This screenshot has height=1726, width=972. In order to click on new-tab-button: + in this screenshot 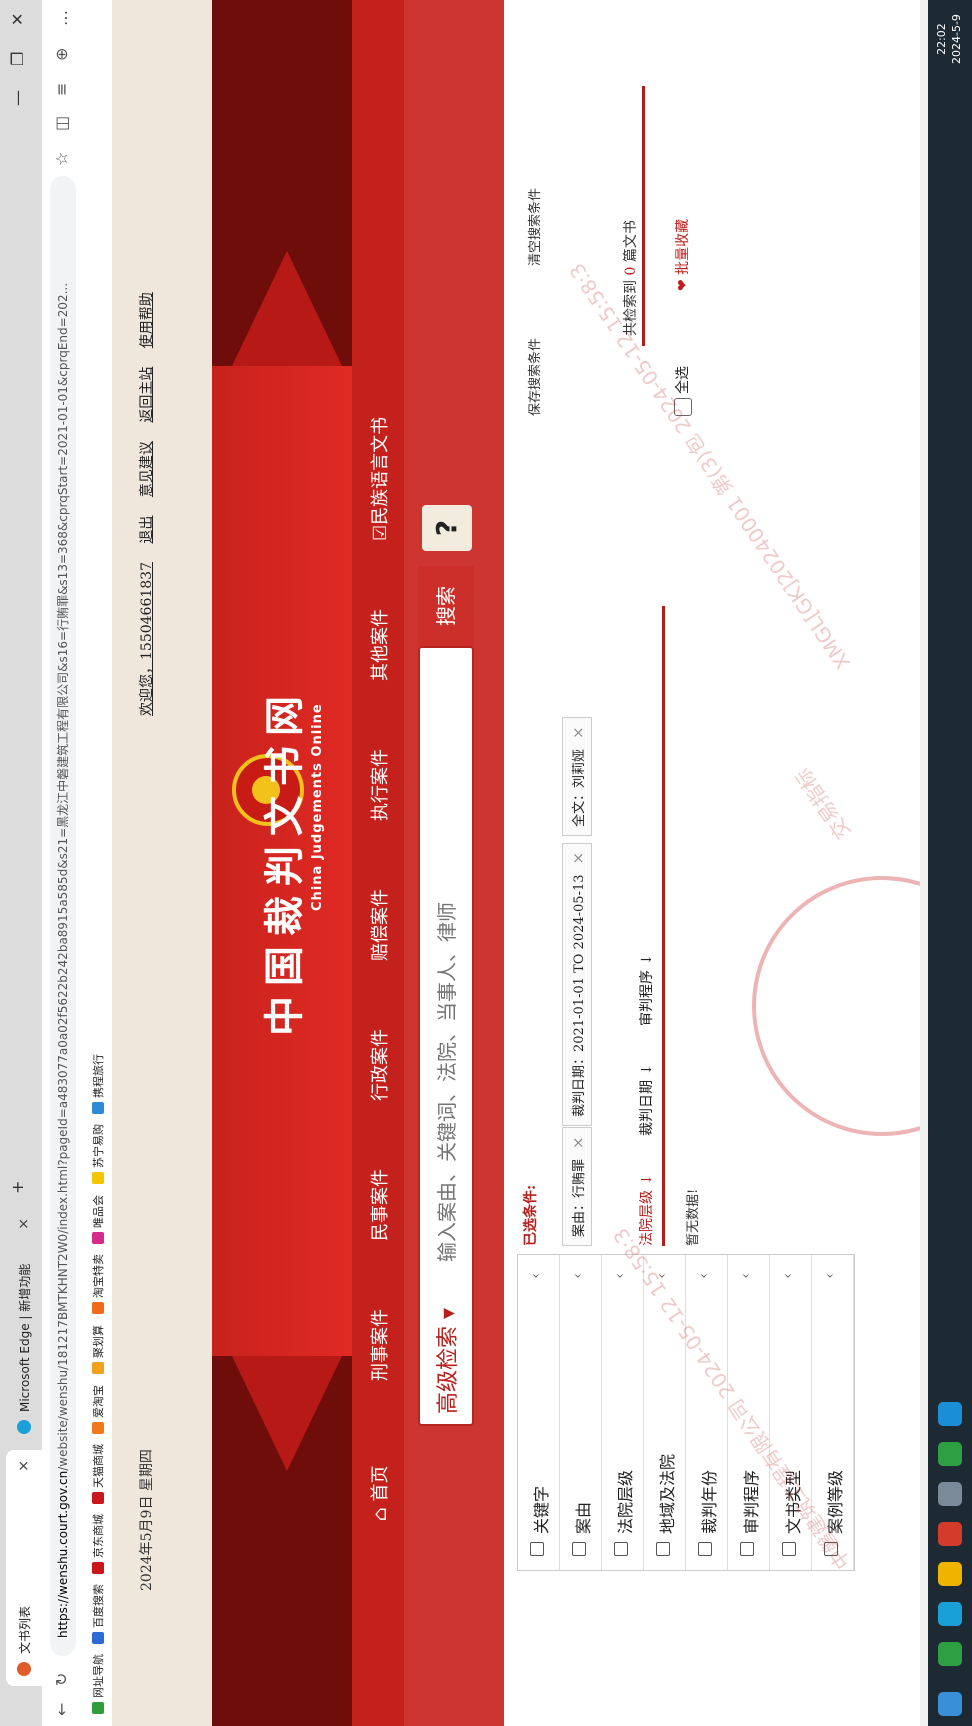, I will do `click(17, 1187)`.